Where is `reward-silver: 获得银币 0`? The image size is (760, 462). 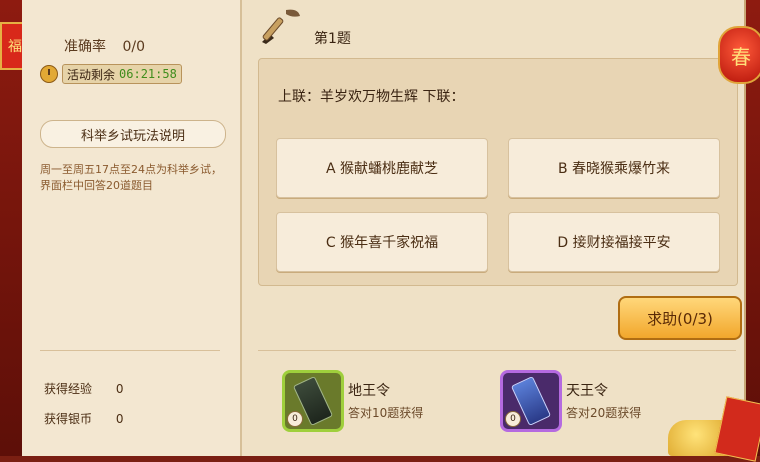
reward-silver: 获得银币 0 is located at coordinates (83, 418).